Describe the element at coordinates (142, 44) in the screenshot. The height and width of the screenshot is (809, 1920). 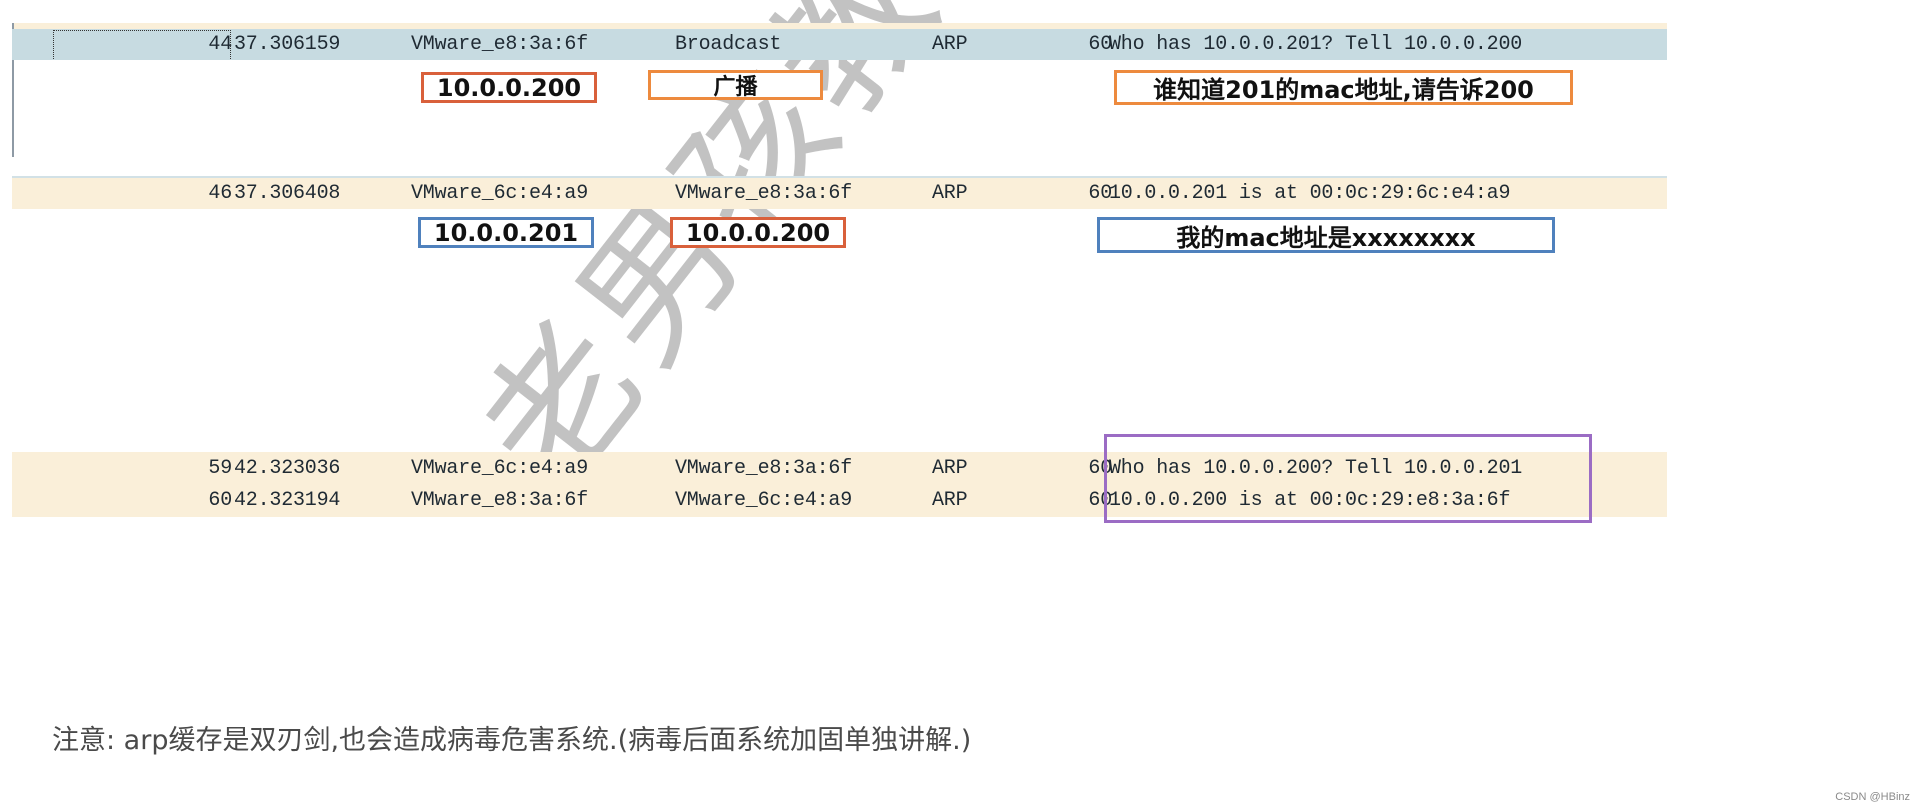
I see `focus-indicator` at that location.